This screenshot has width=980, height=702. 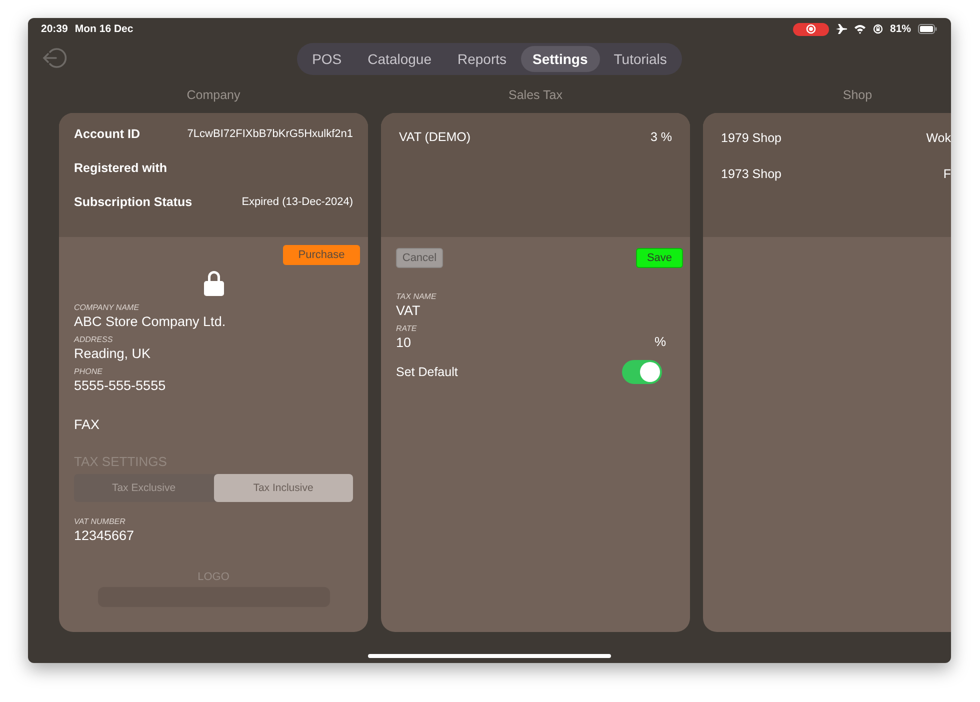 What do you see at coordinates (107, 307) in the screenshot?
I see `field-label: COMPANY NAME` at bounding box center [107, 307].